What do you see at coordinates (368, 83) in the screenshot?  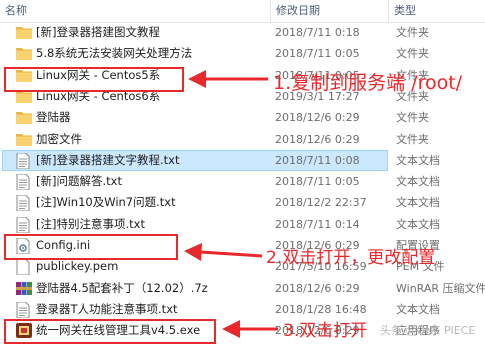 I see `annotation-step-1: 1.复制到服务端 /root/` at bounding box center [368, 83].